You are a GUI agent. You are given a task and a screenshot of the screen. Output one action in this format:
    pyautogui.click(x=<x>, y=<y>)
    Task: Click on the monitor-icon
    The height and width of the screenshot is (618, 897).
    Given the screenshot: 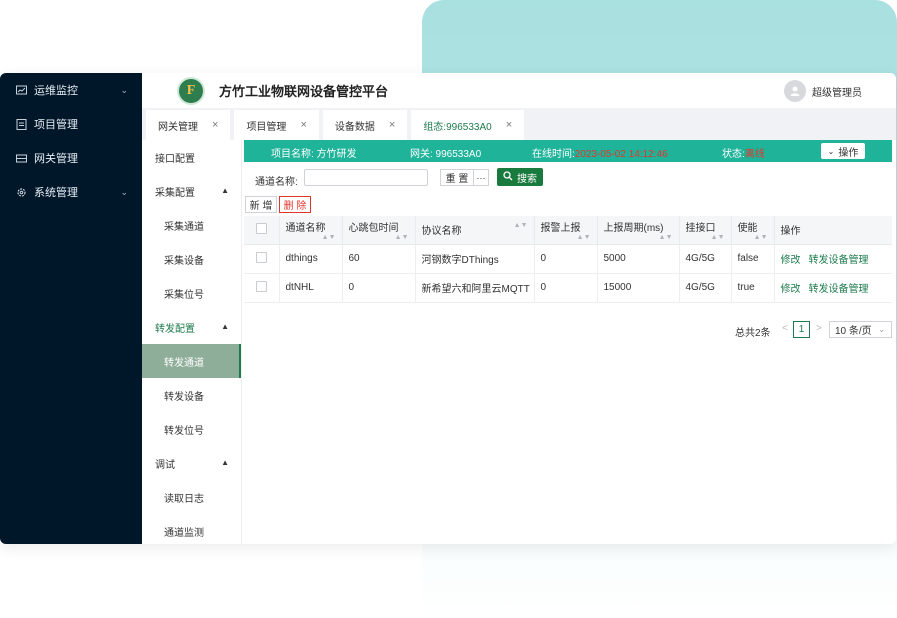 What is the action you would take?
    pyautogui.click(x=21, y=90)
    